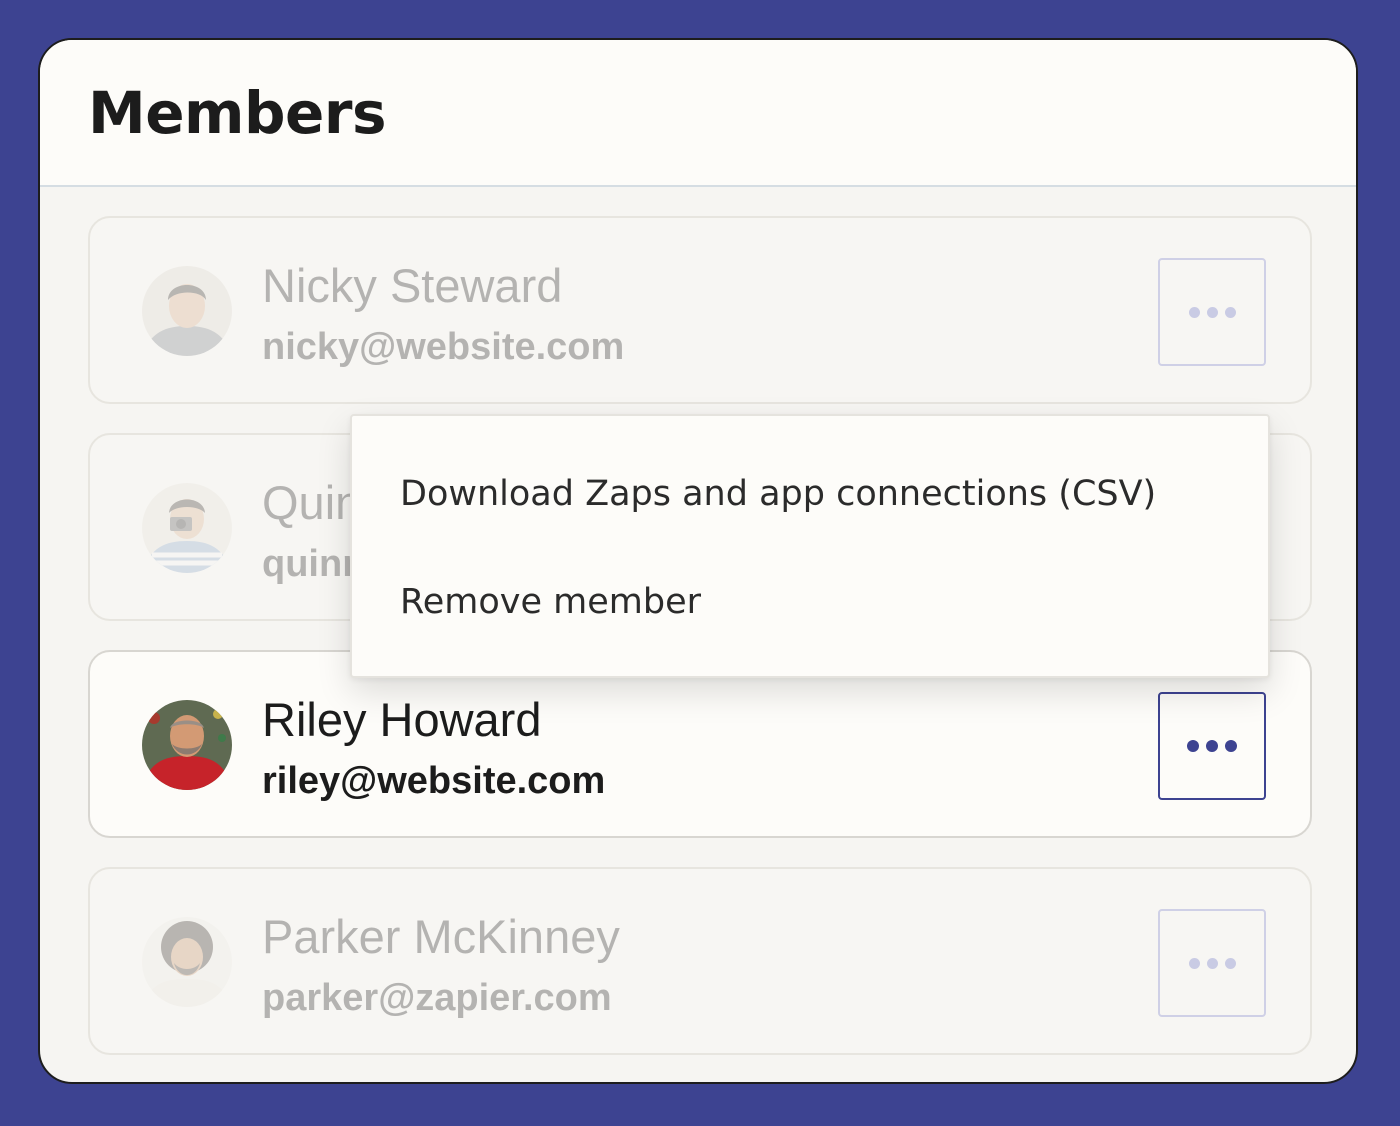 This screenshot has height=1126, width=1400. What do you see at coordinates (402, 719) in the screenshot?
I see `member-name: Riley Howard` at bounding box center [402, 719].